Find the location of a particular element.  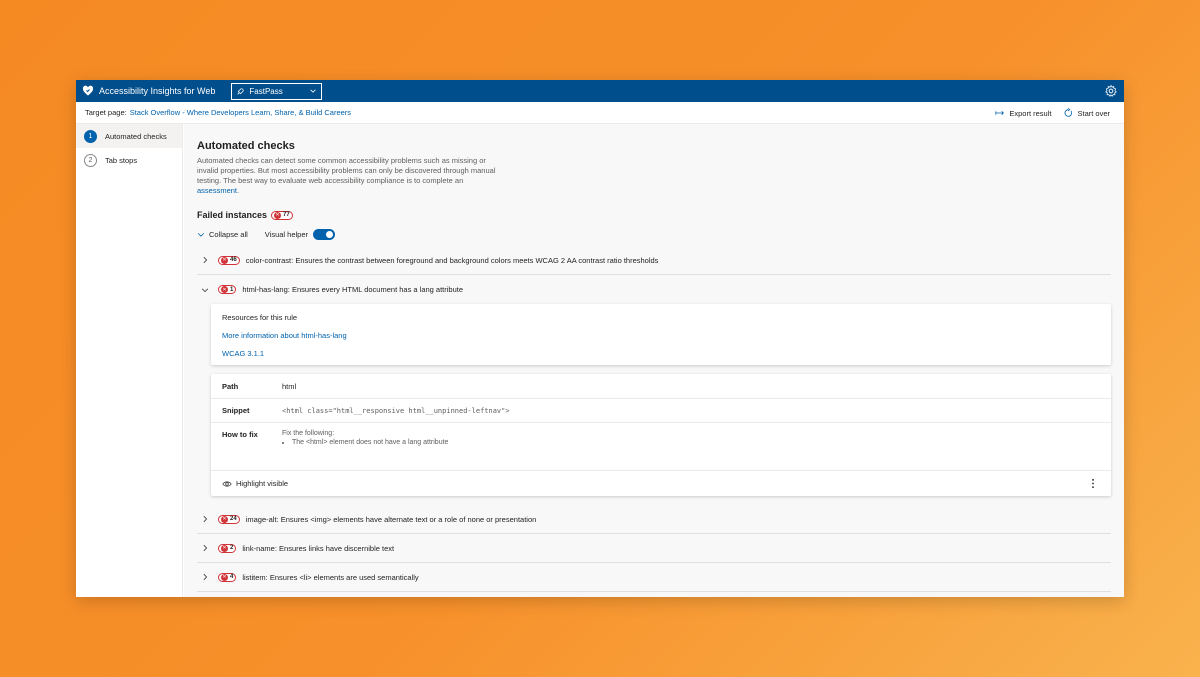

mode-dropdown: FastPass is located at coordinates (277, 91).